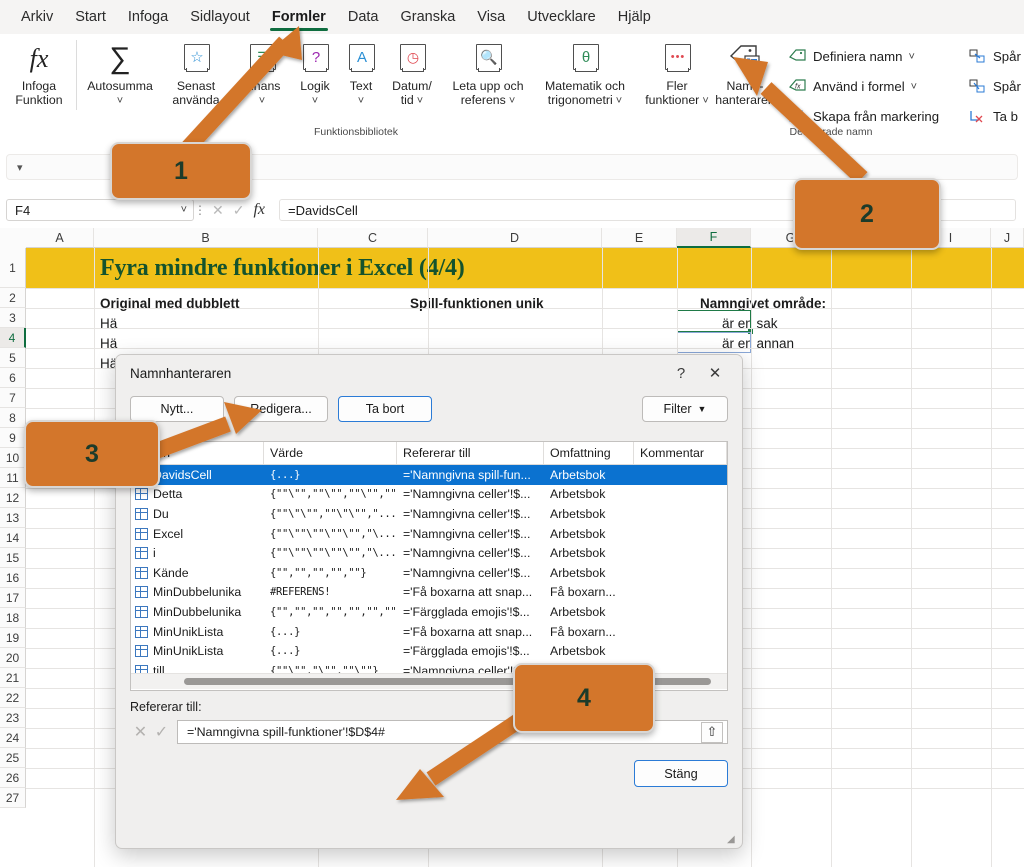 The height and width of the screenshot is (867, 1024). What do you see at coordinates (363, 17) in the screenshot?
I see `tab-data: Data` at bounding box center [363, 17].